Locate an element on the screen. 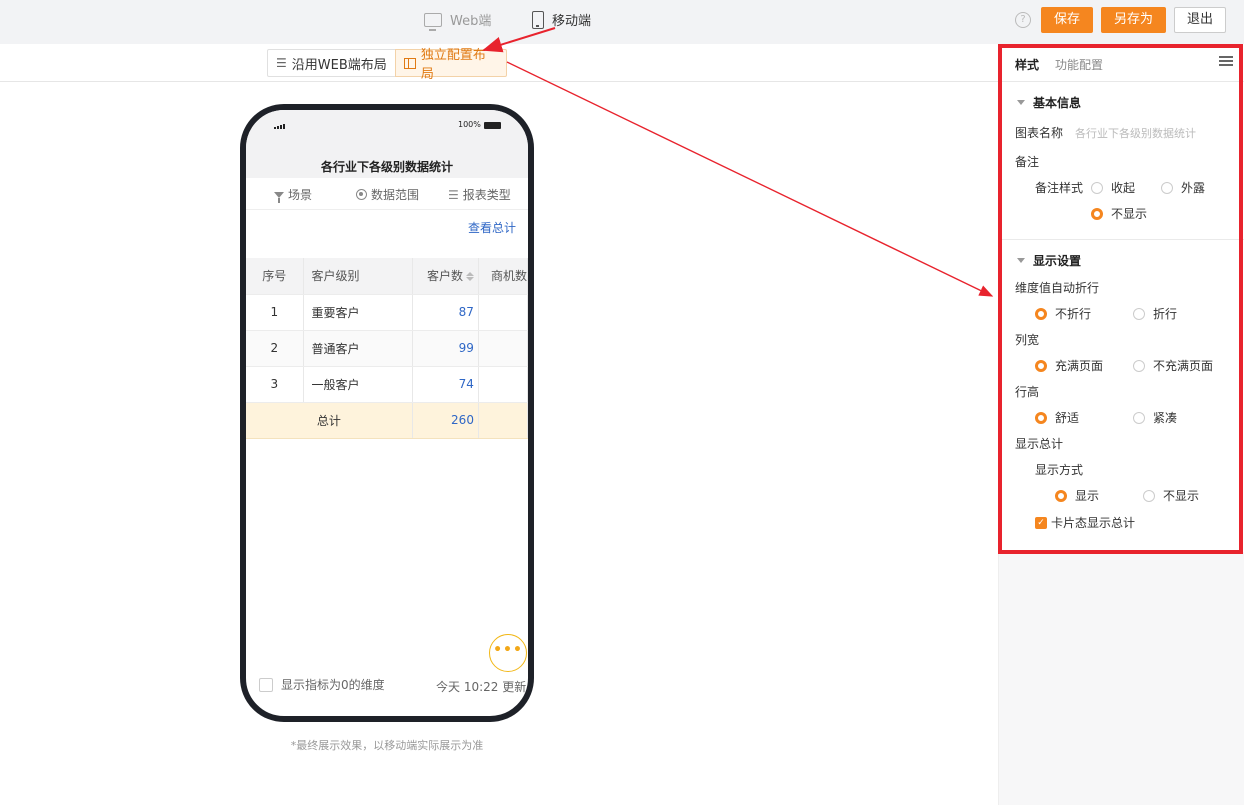 The width and height of the screenshot is (1244, 805). card-total-checkbox: ✓ 卡片态显示总计 is located at coordinates (1085, 522).